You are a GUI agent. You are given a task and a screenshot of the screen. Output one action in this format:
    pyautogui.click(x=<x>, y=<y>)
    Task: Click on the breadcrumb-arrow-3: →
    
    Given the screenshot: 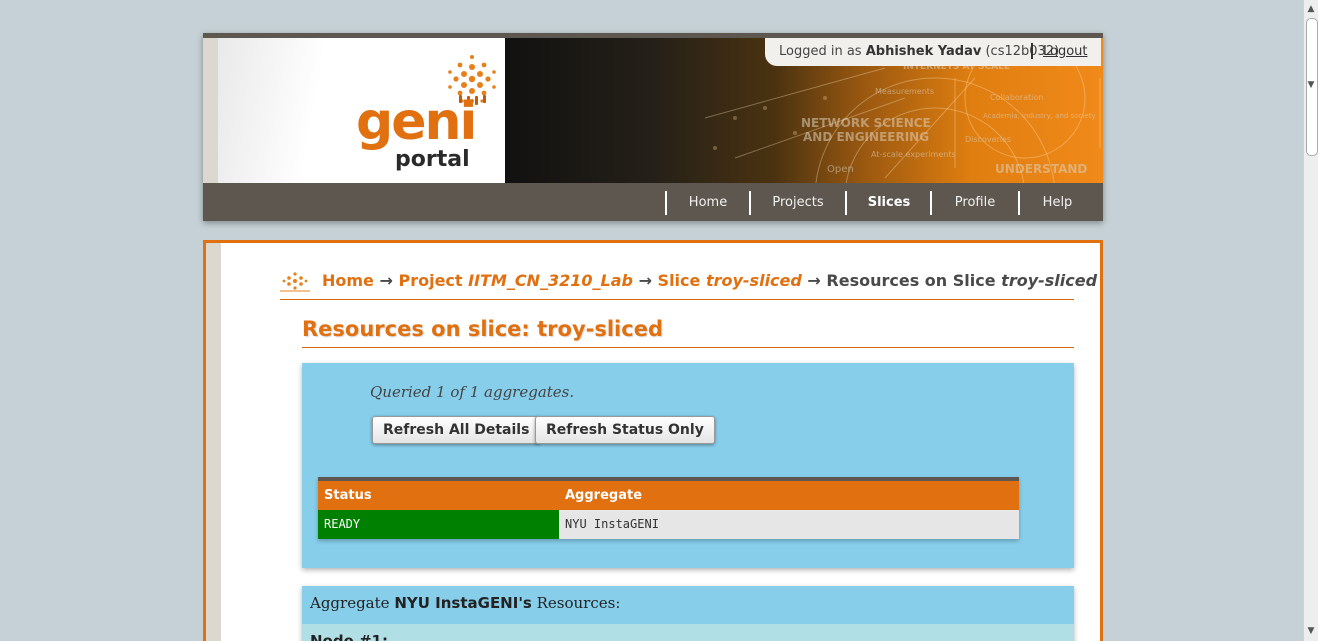 What is the action you would take?
    pyautogui.click(x=814, y=280)
    